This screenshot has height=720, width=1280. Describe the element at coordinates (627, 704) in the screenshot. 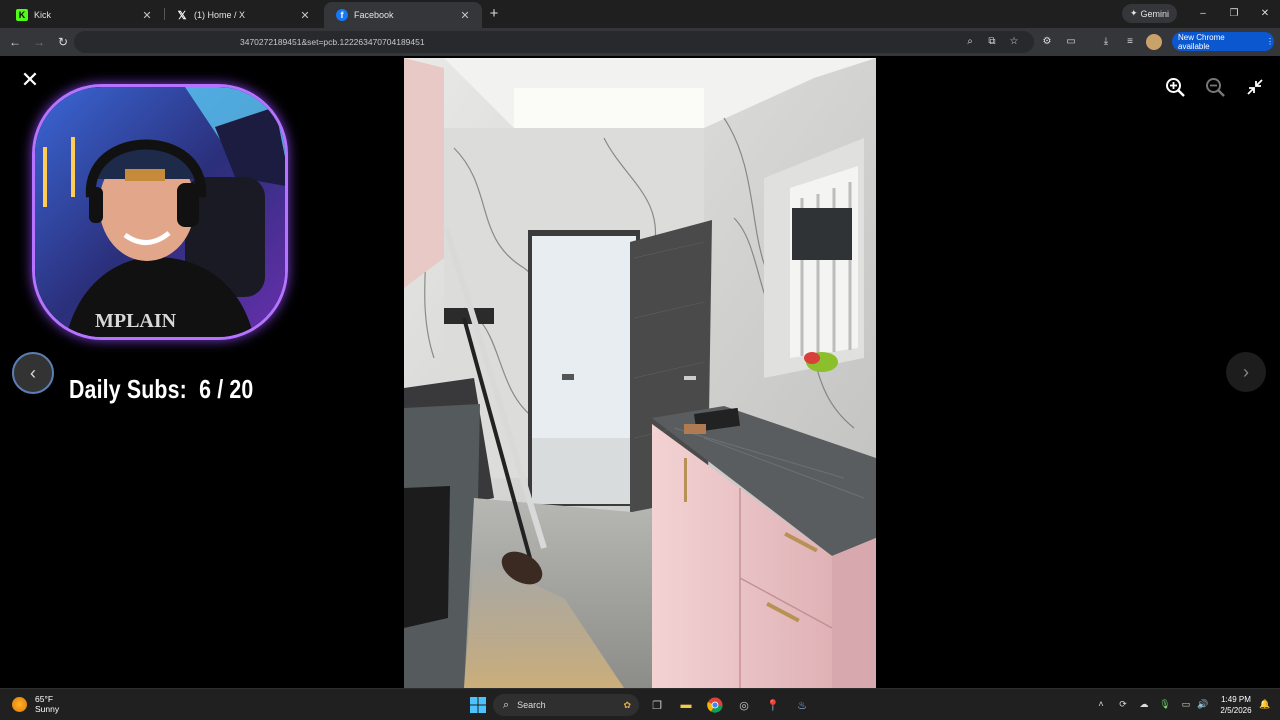

I see `search-highlight-icon: ✿` at that location.